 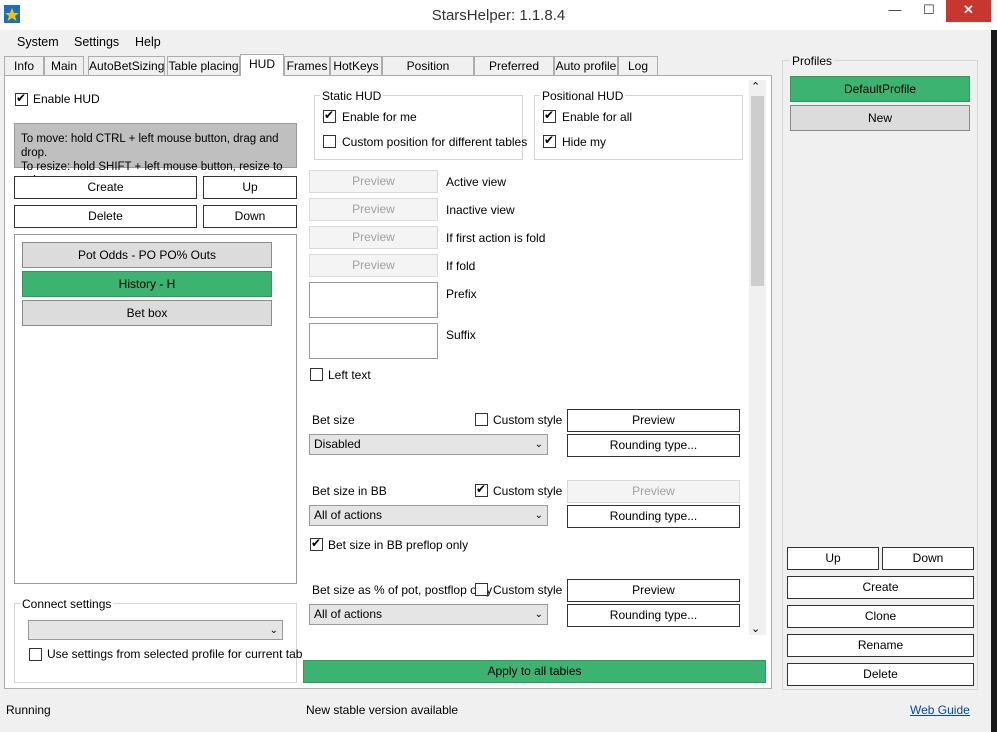 What do you see at coordinates (402, 590) in the screenshot?
I see `bet-pct-label: Bet size as % of pot, postflop only` at bounding box center [402, 590].